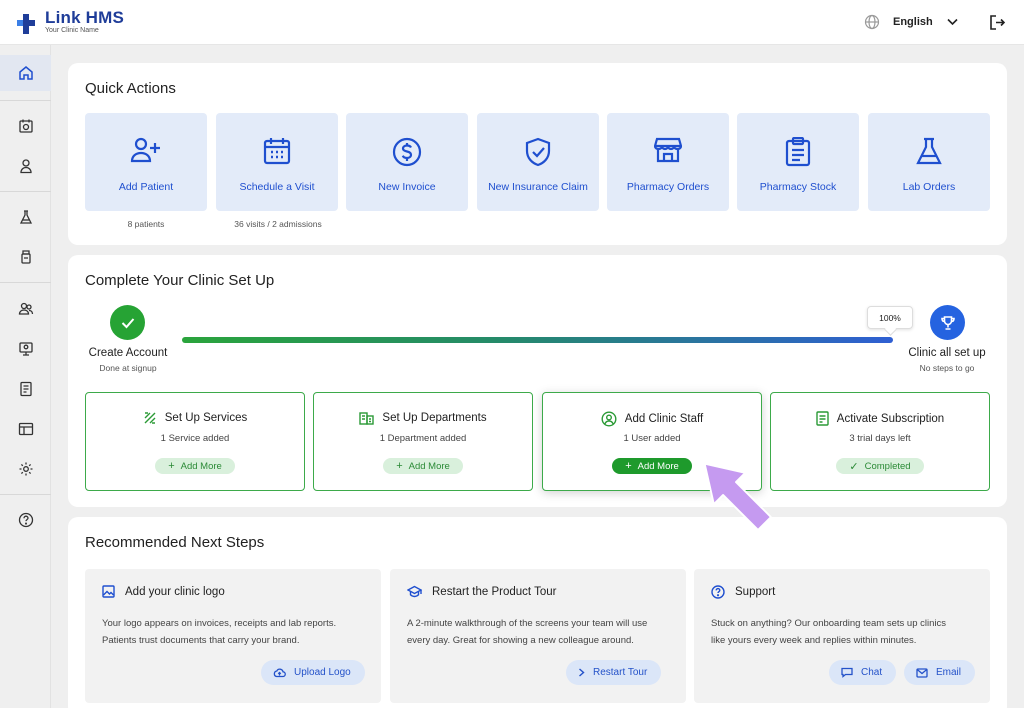 Image resolution: width=1024 pixels, height=708 pixels. What do you see at coordinates (277, 162) in the screenshot?
I see `schedule-visit-button: Schedule a Visit` at bounding box center [277, 162].